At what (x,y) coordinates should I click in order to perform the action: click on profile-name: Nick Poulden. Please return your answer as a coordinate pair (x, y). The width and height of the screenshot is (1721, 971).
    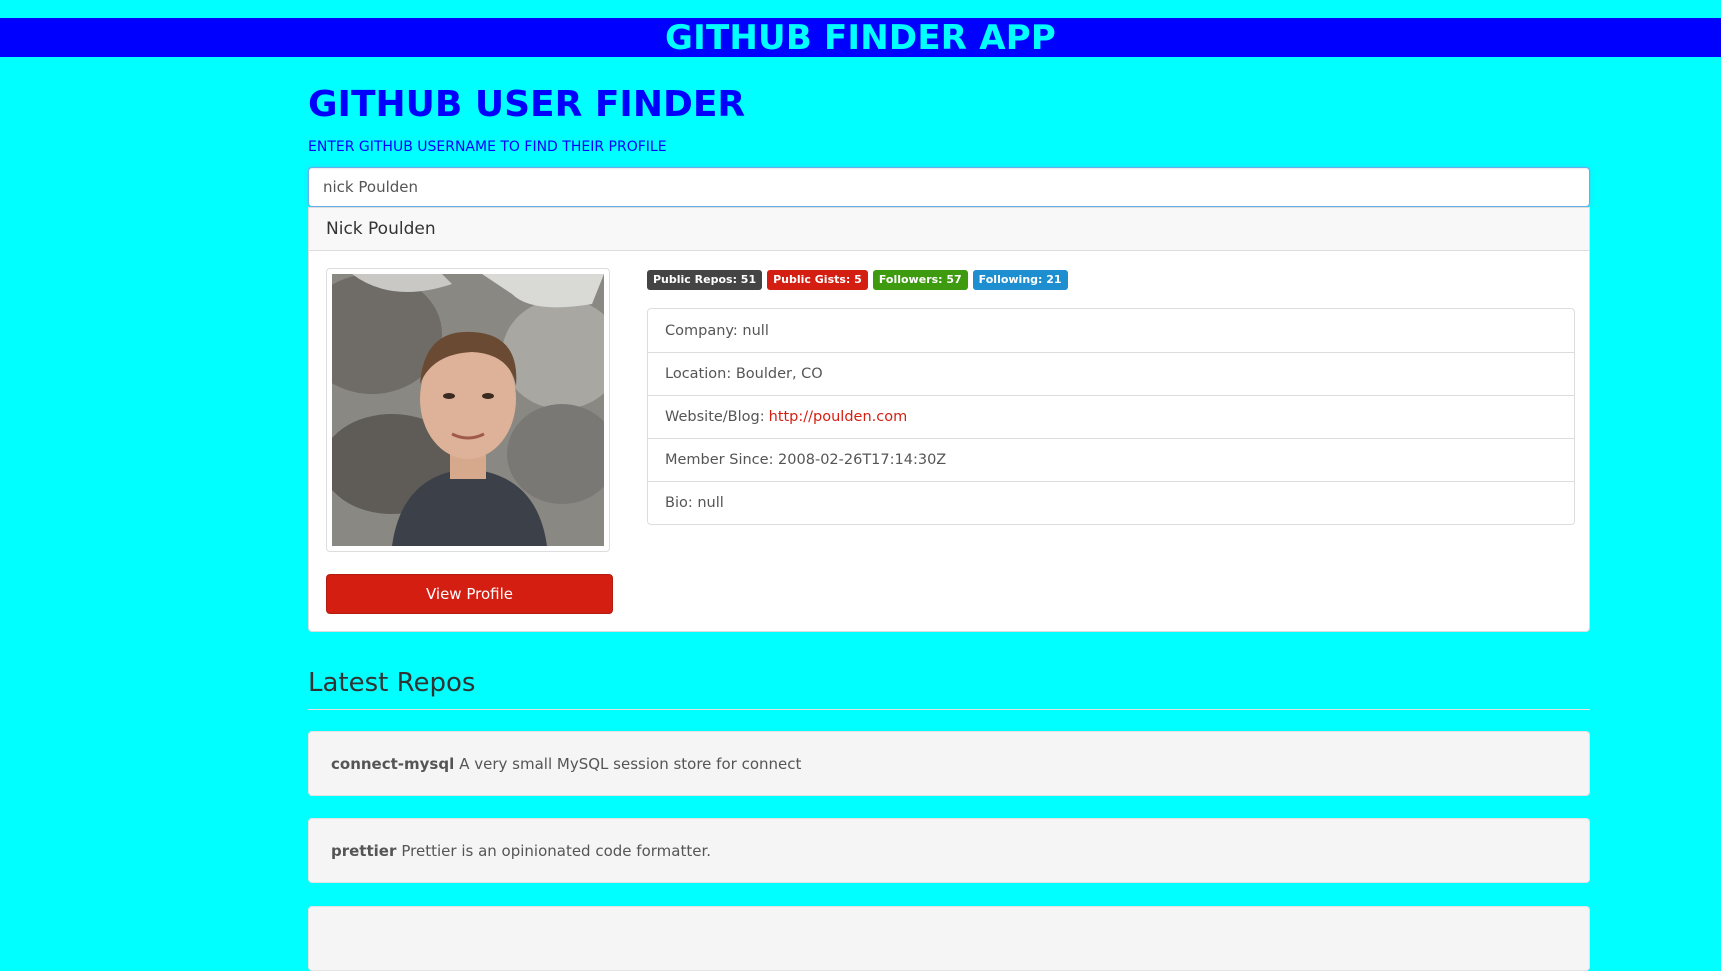
    Looking at the image, I should click on (949, 229).